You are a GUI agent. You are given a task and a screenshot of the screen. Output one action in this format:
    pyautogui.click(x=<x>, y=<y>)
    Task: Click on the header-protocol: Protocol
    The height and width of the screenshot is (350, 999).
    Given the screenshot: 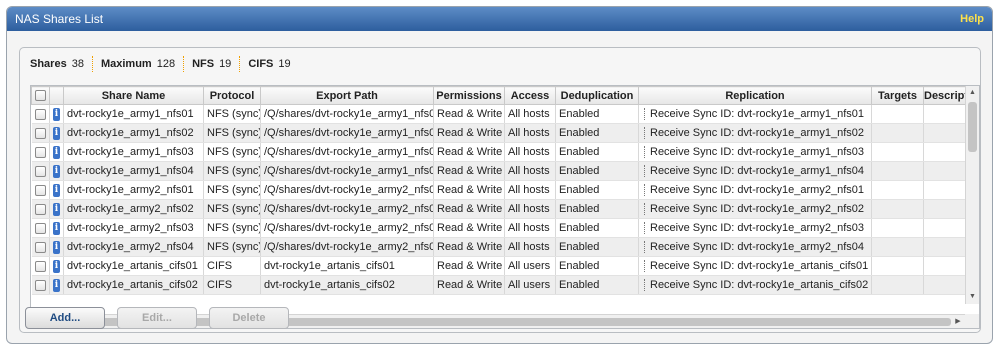 What is the action you would take?
    pyautogui.click(x=232, y=95)
    